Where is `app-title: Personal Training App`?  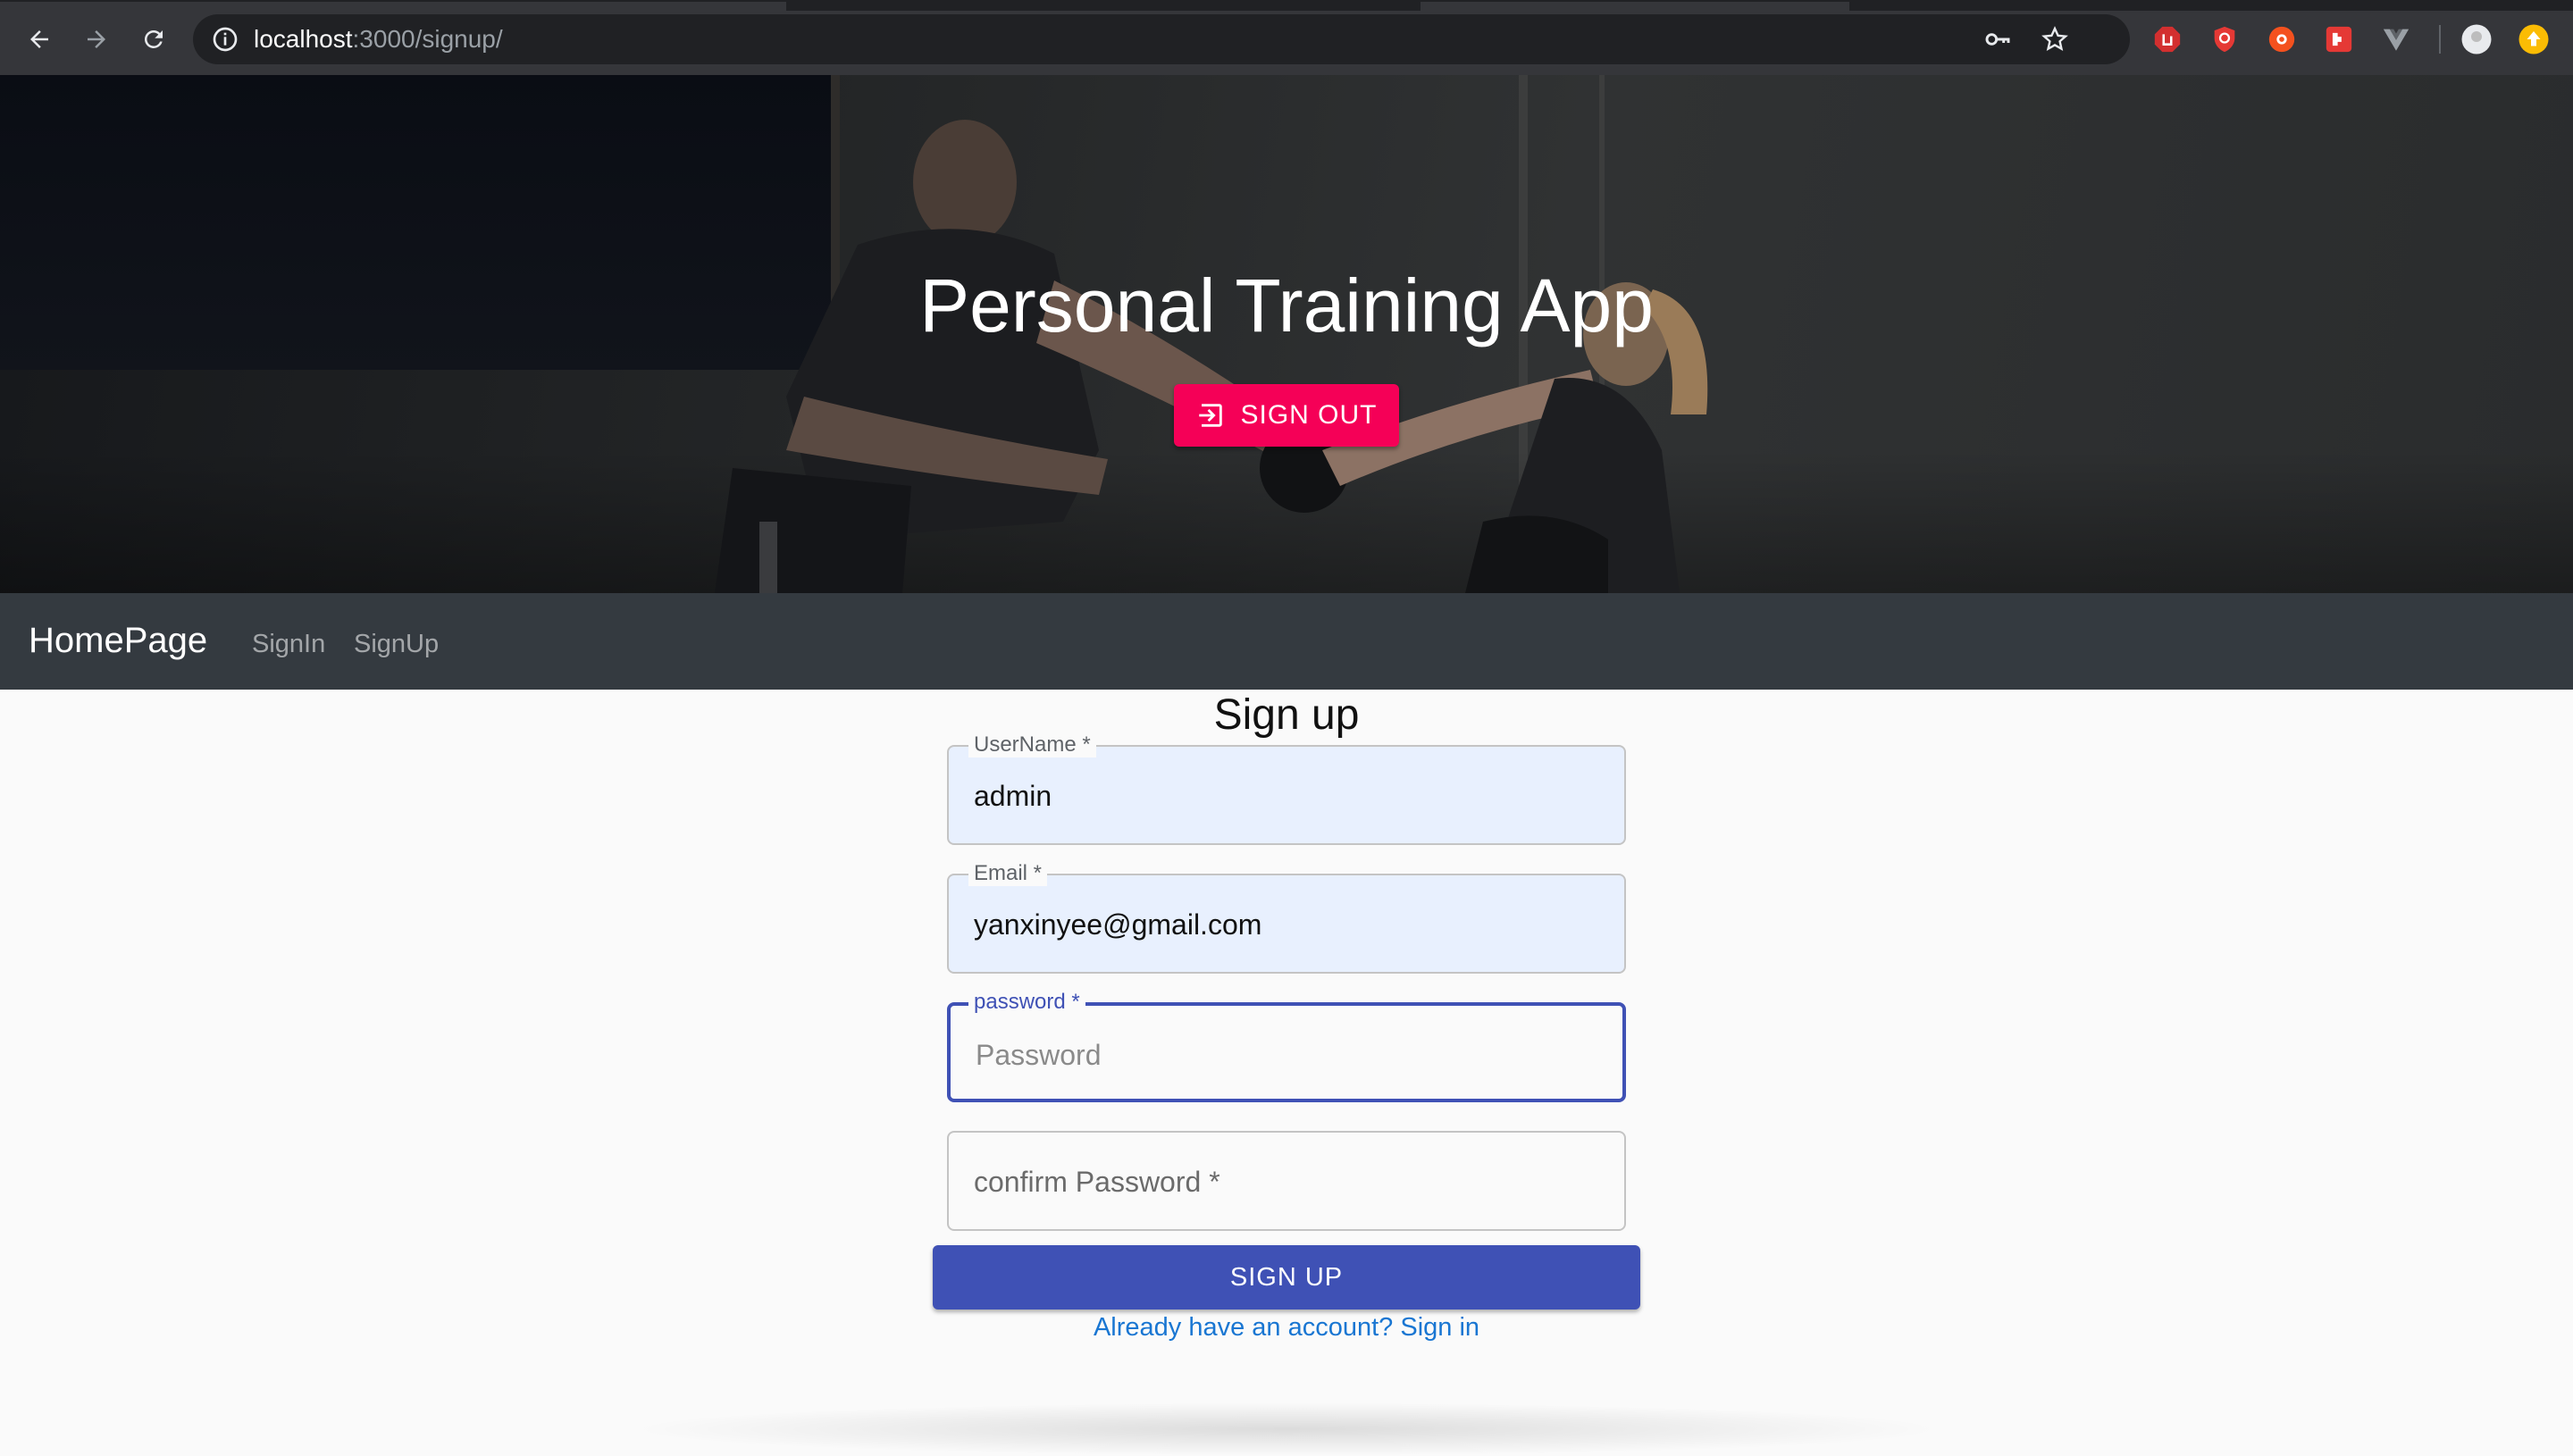
app-title: Personal Training App is located at coordinates (1286, 305).